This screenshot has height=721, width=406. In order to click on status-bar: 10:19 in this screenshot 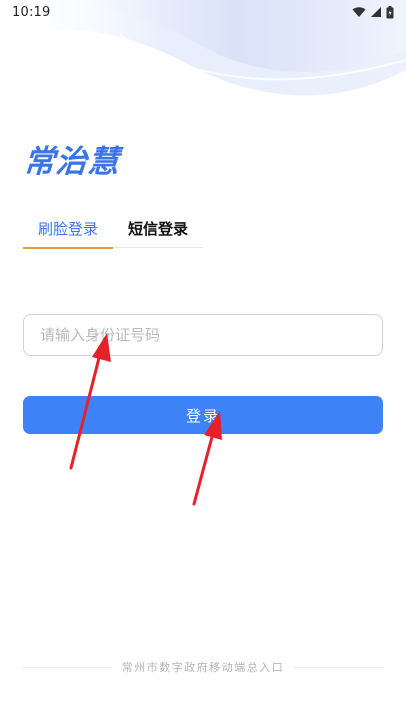, I will do `click(203, 12)`.